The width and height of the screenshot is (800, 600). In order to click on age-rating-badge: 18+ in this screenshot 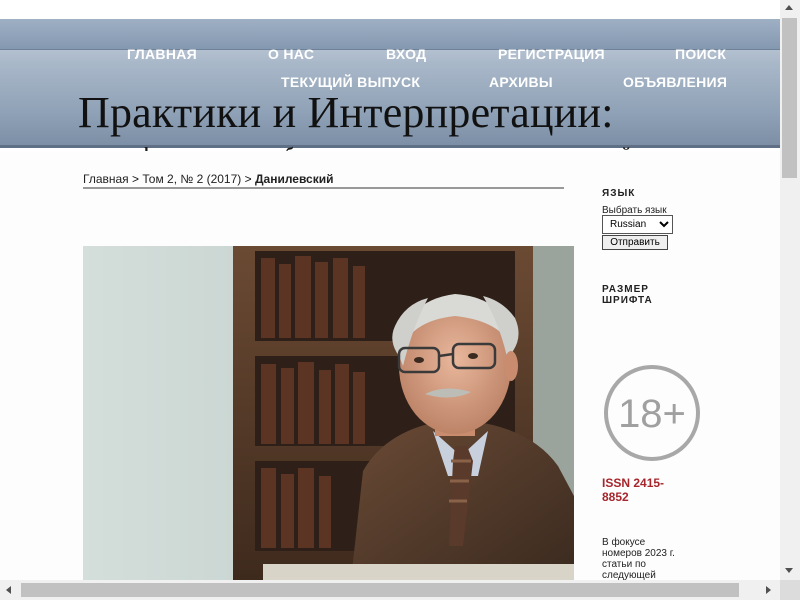, I will do `click(652, 413)`.